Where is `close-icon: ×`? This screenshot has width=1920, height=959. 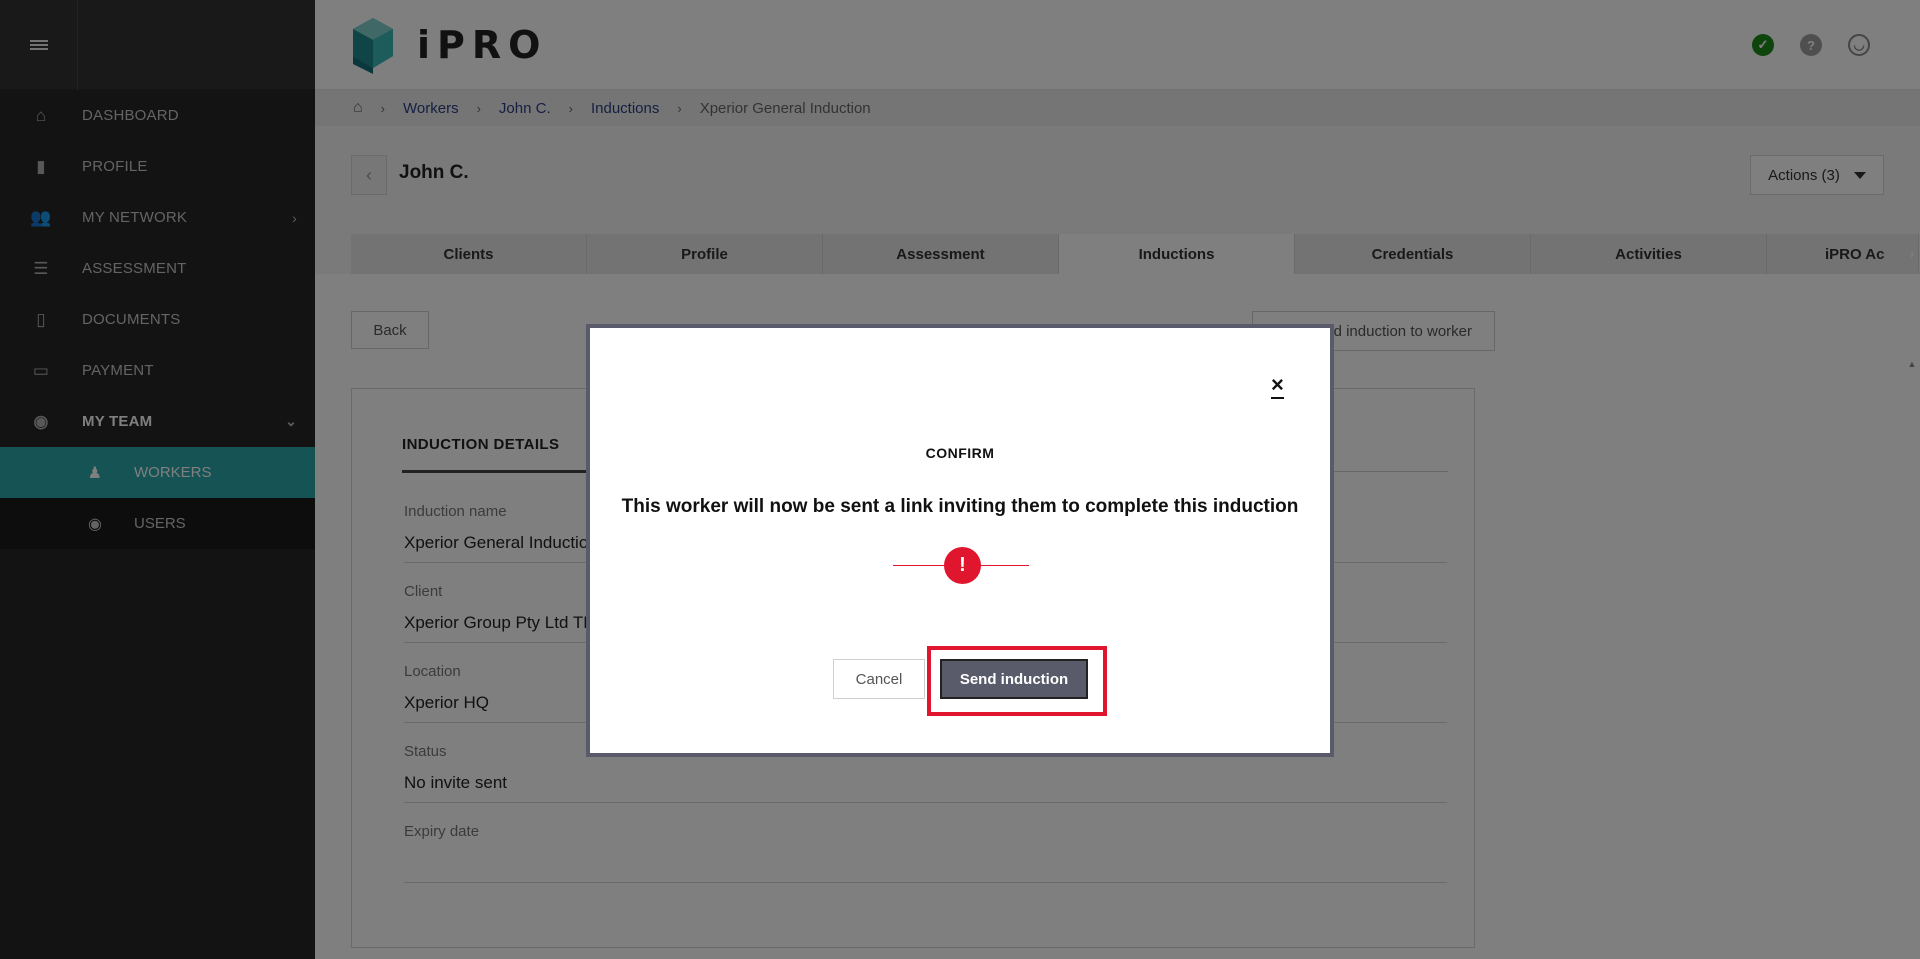
close-icon: × is located at coordinates (1277, 386).